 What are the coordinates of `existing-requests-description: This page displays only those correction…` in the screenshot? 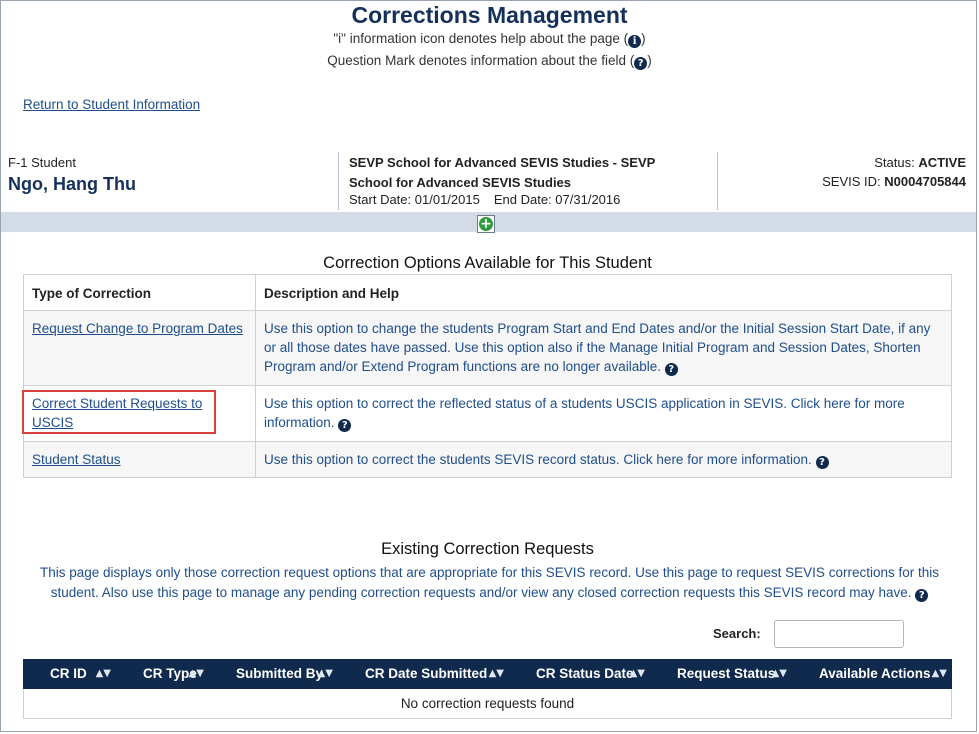 It's located at (489, 583).